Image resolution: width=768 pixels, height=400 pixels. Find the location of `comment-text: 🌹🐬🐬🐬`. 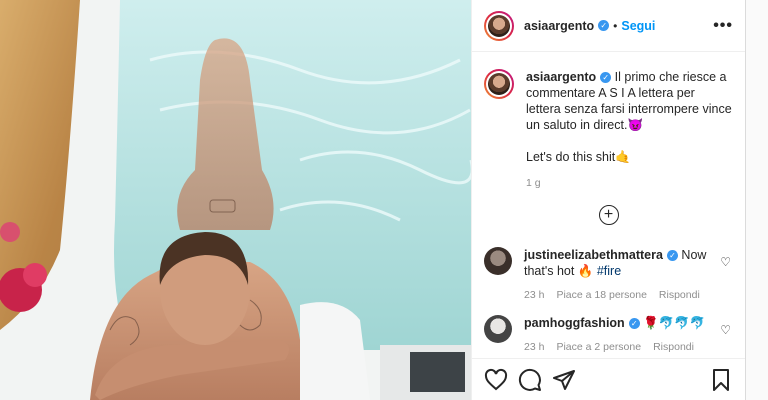

comment-text: 🌹🐬🐬🐬 is located at coordinates (674, 323).